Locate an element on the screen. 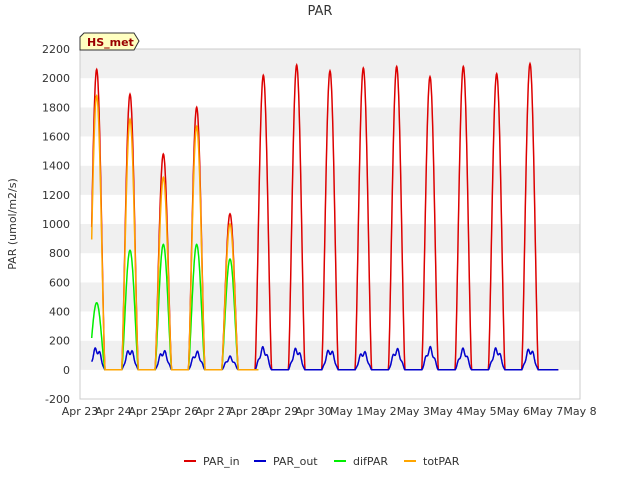  y-tick-label: 1000 is located at coordinates (56, 224).